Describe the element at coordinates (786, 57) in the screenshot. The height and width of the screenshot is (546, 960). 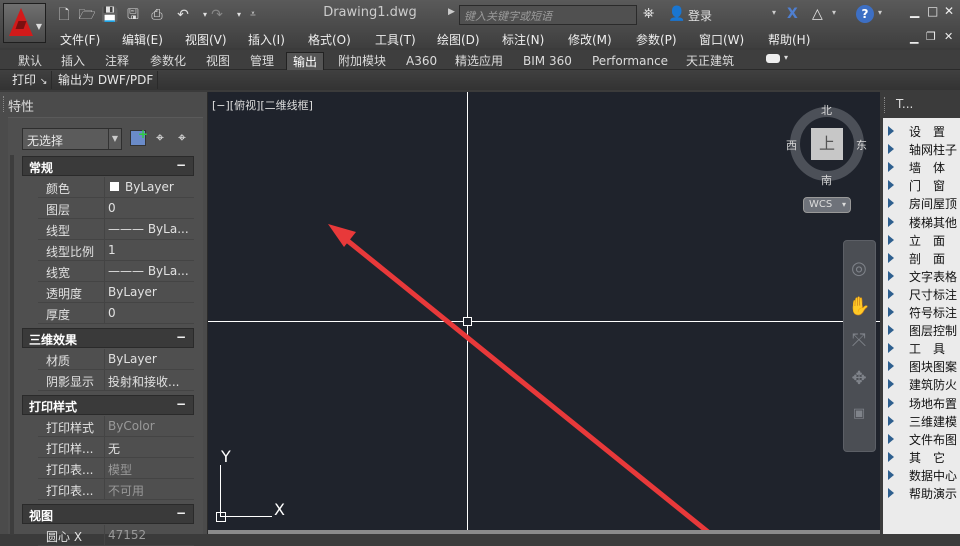
I see `ribbon-options-dropdown-icon: ▾` at that location.